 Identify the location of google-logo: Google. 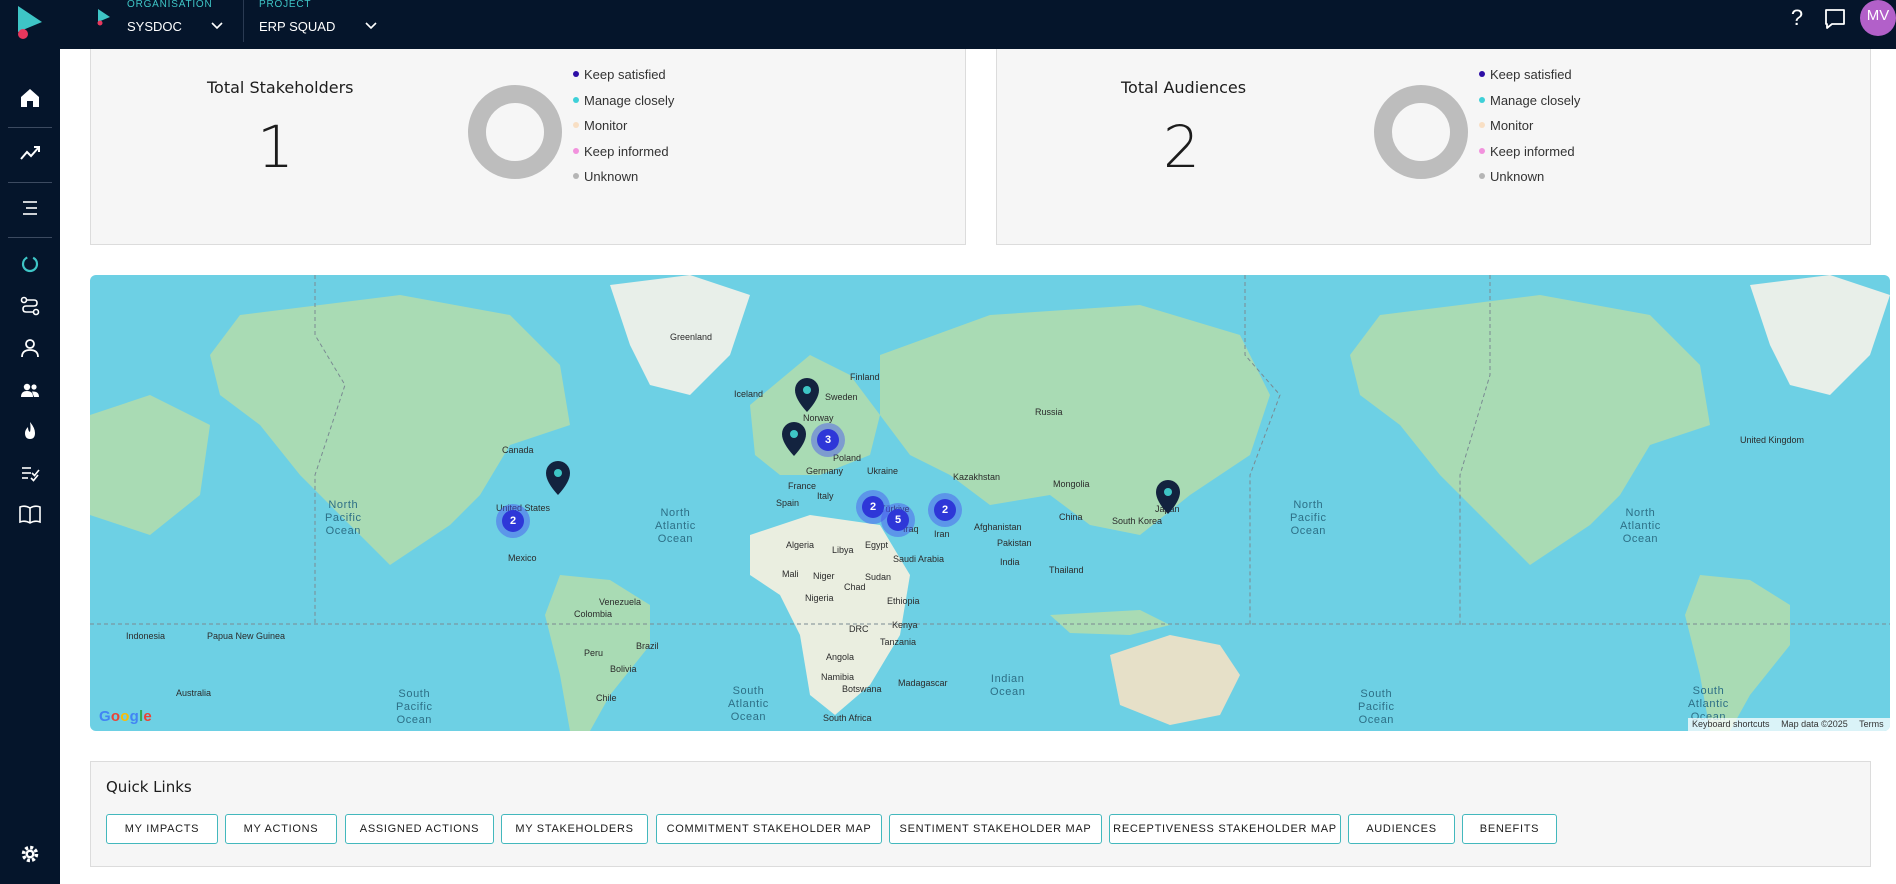
(125, 716).